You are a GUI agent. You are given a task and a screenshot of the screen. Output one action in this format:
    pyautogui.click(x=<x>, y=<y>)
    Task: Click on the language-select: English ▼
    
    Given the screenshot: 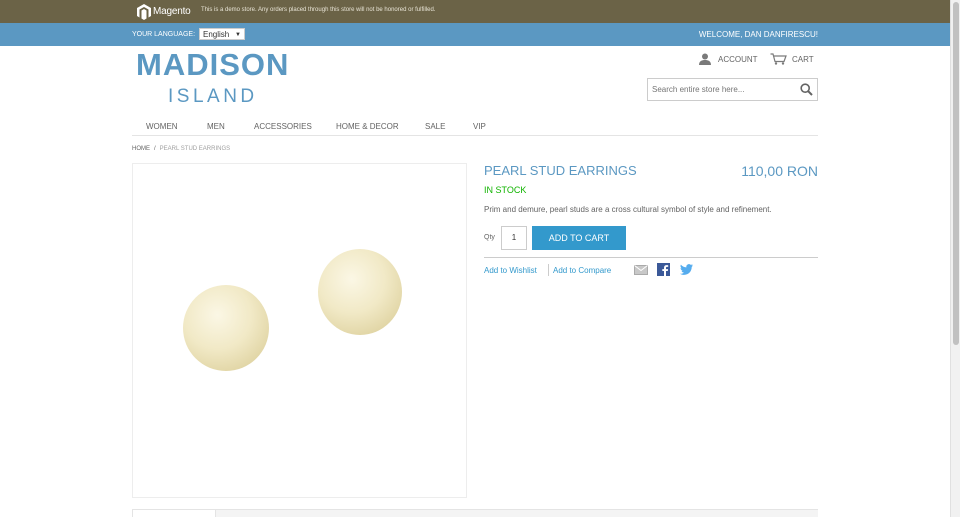 What is the action you would take?
    pyautogui.click(x=222, y=34)
    